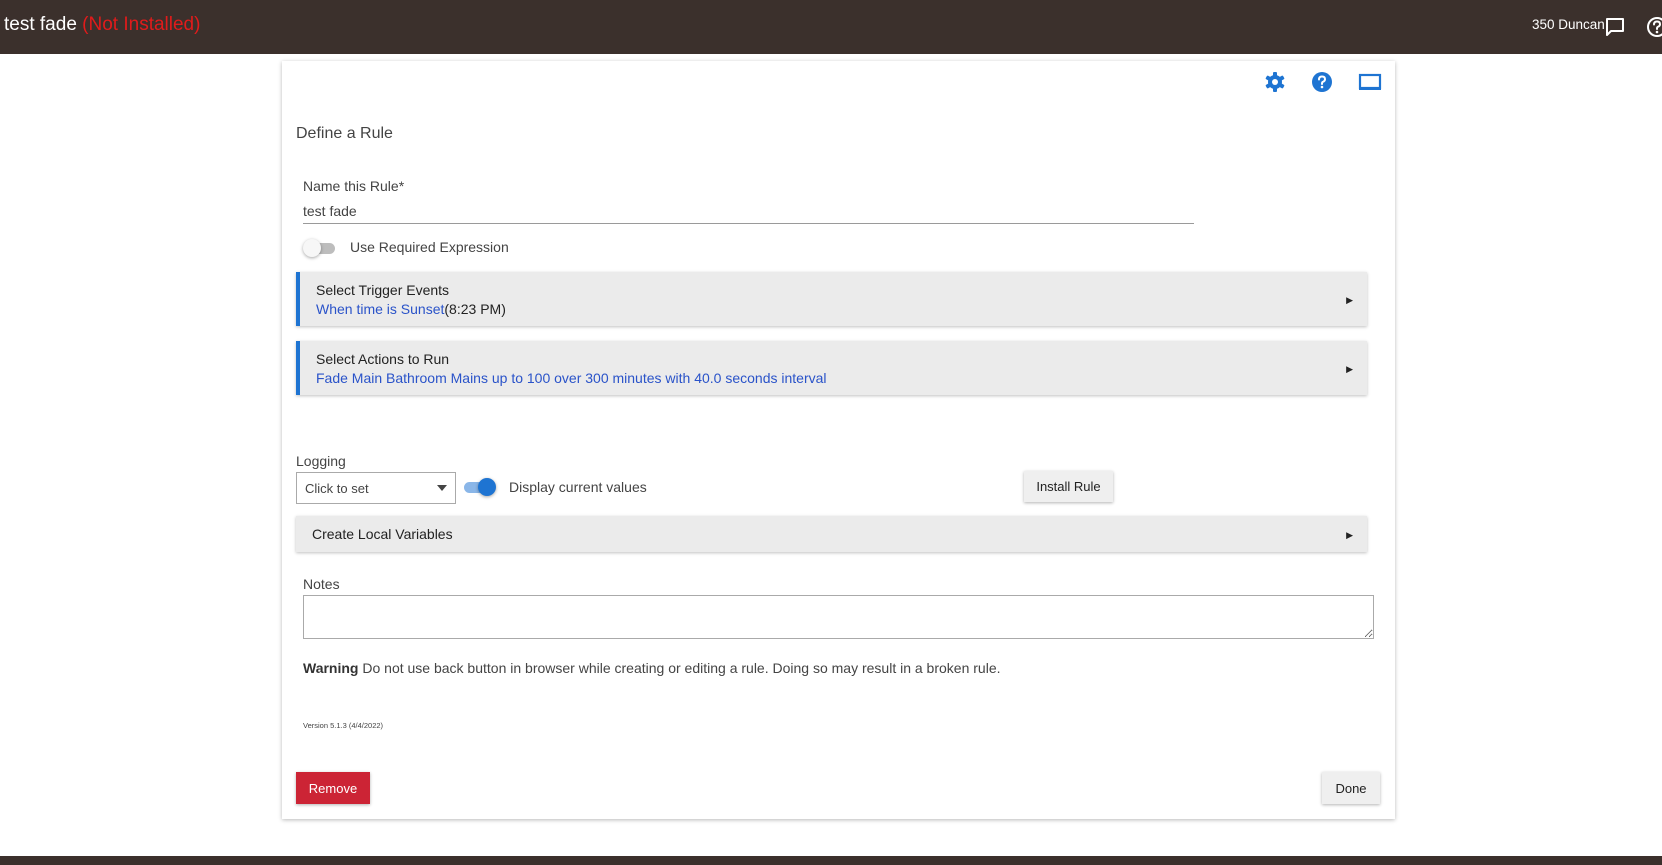 This screenshot has width=1662, height=865. I want to click on logging-select-value: Click to set, so click(337, 488).